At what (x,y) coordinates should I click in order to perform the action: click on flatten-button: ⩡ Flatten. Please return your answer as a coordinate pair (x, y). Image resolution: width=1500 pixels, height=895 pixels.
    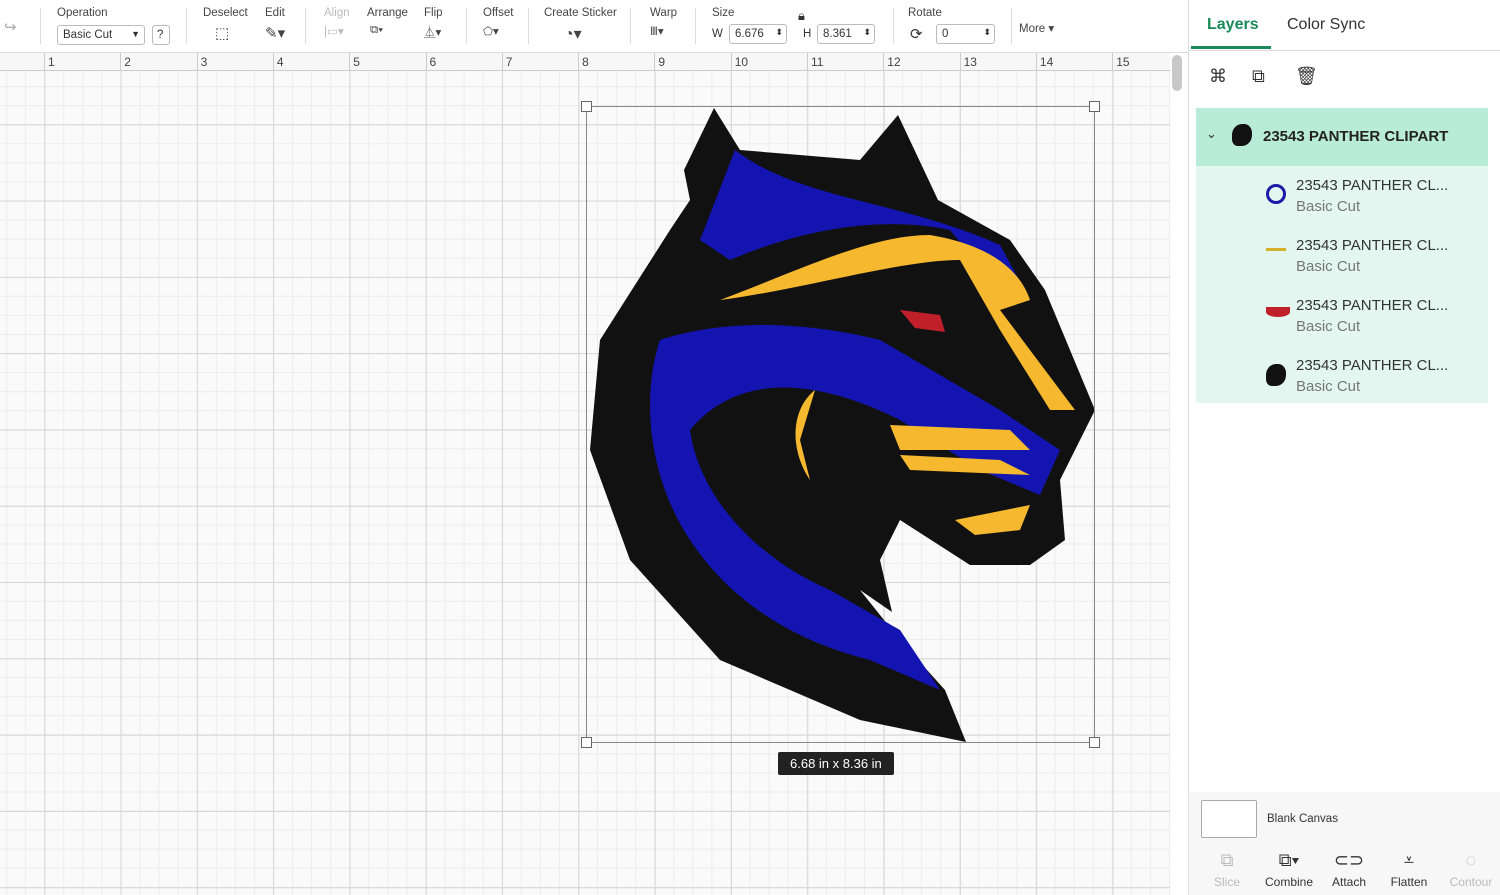
    Looking at the image, I should click on (1409, 869).